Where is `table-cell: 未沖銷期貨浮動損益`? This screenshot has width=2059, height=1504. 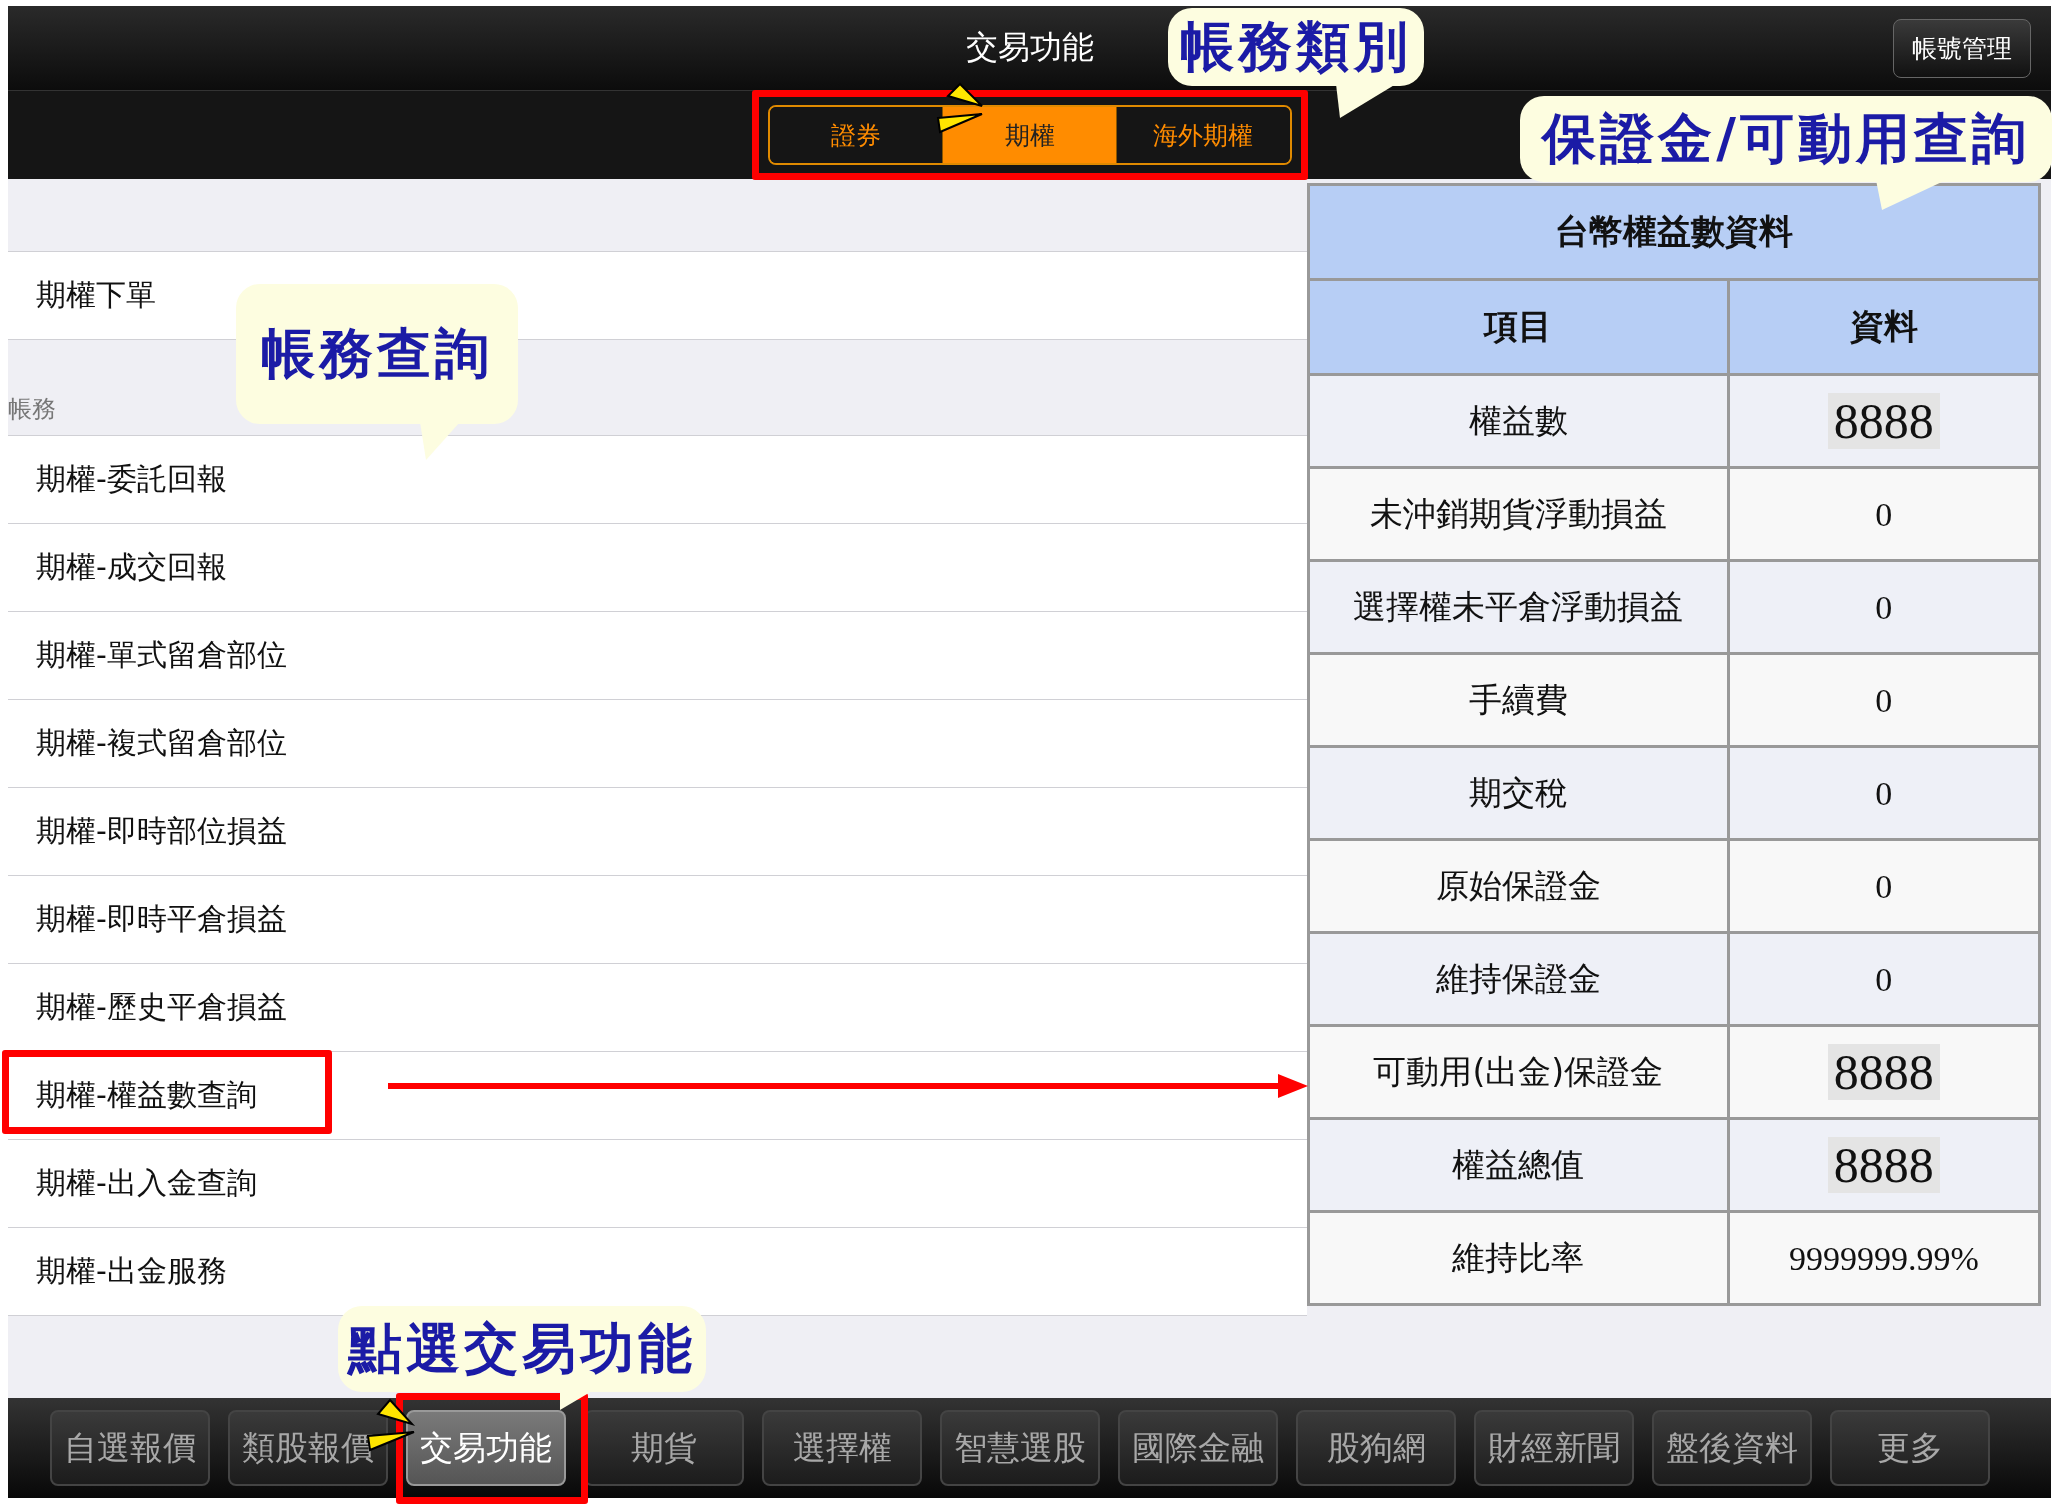 table-cell: 未沖銷期貨浮動損益 is located at coordinates (1518, 514).